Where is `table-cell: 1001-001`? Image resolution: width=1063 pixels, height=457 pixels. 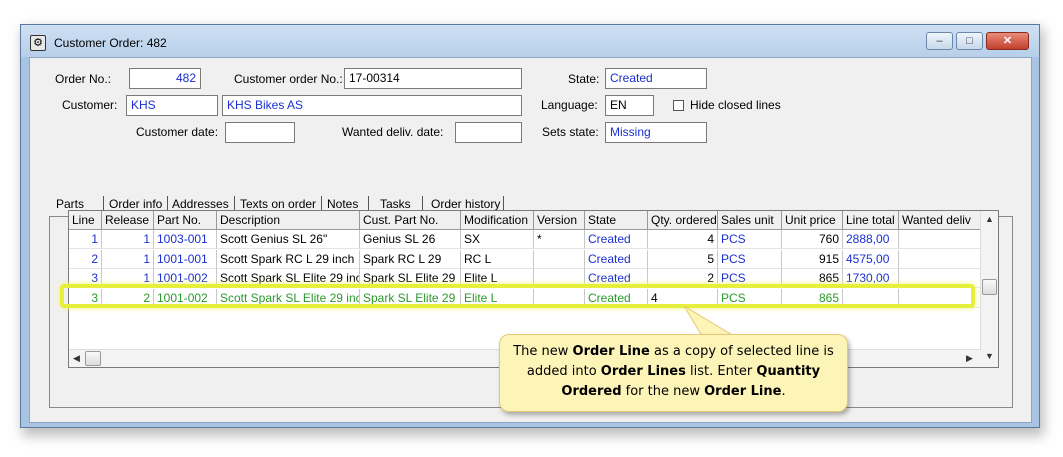
table-cell: 1001-001 is located at coordinates (185, 259).